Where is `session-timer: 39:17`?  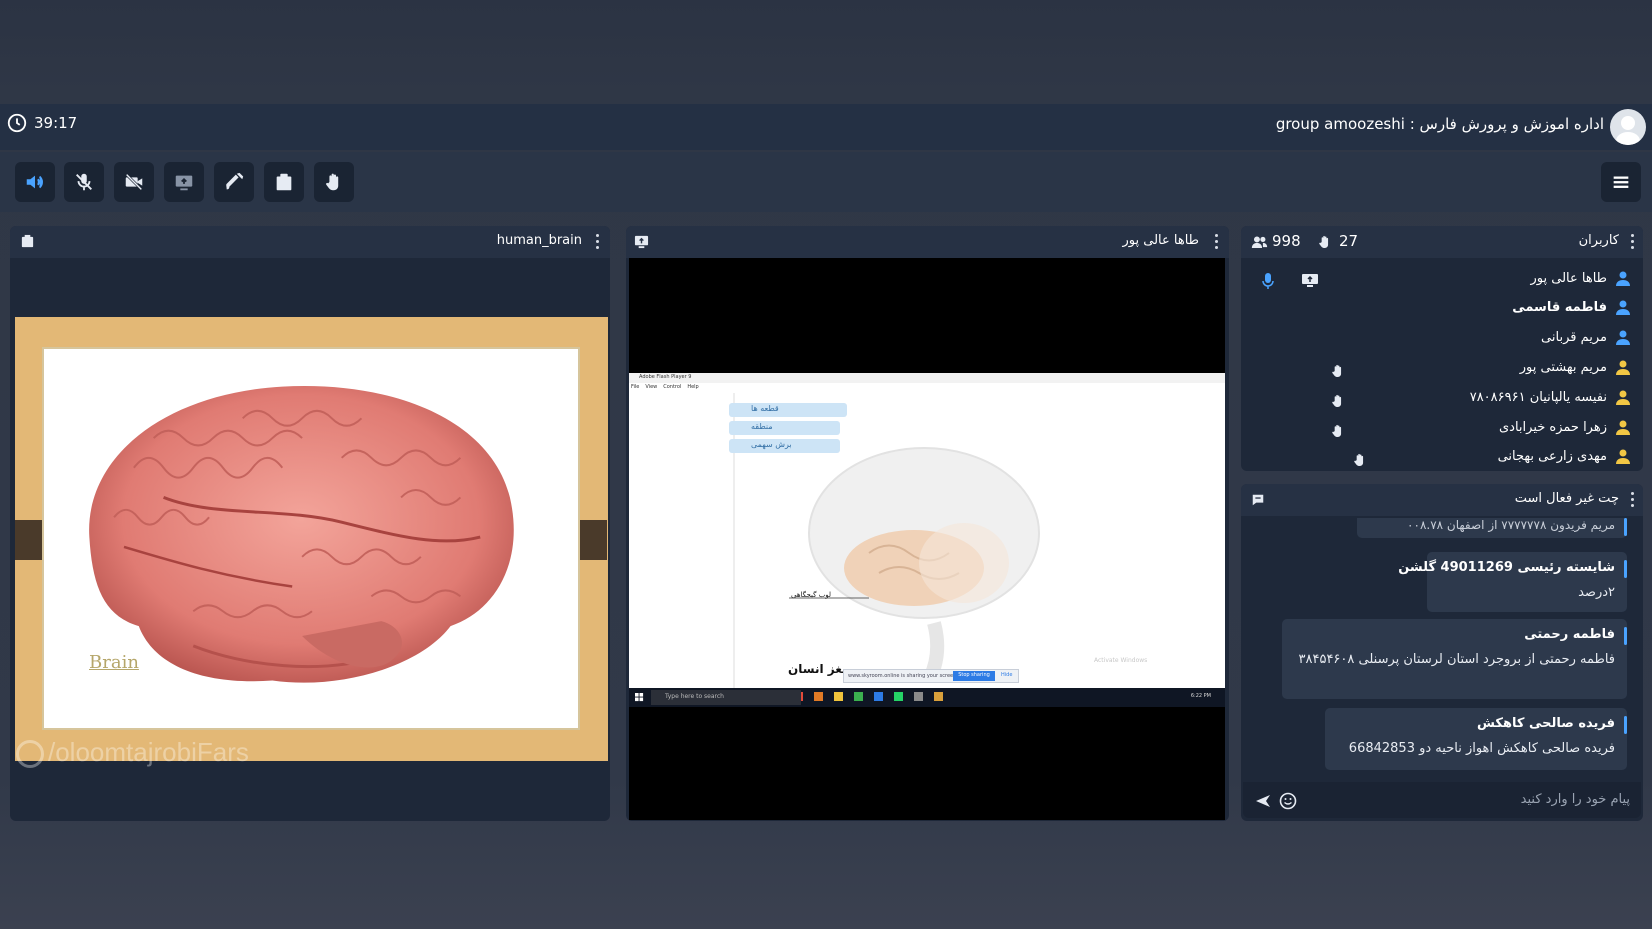
session-timer: 39:17 is located at coordinates (41, 123).